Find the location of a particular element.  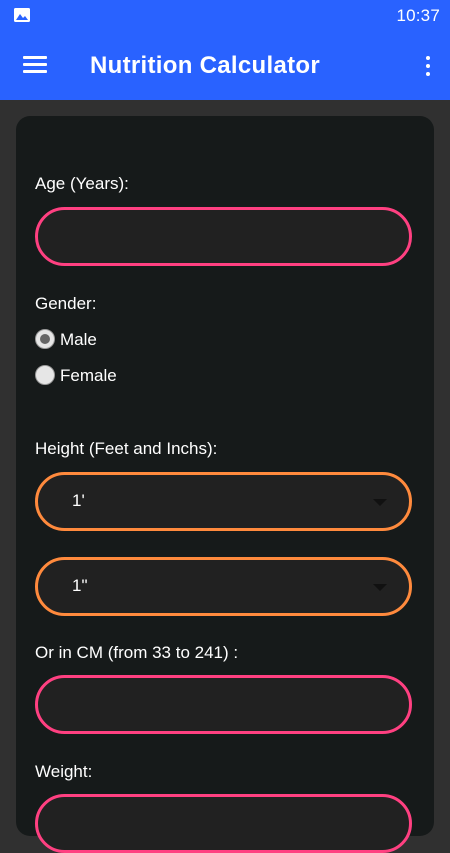

height-feet-value: 1' is located at coordinates (78, 500).